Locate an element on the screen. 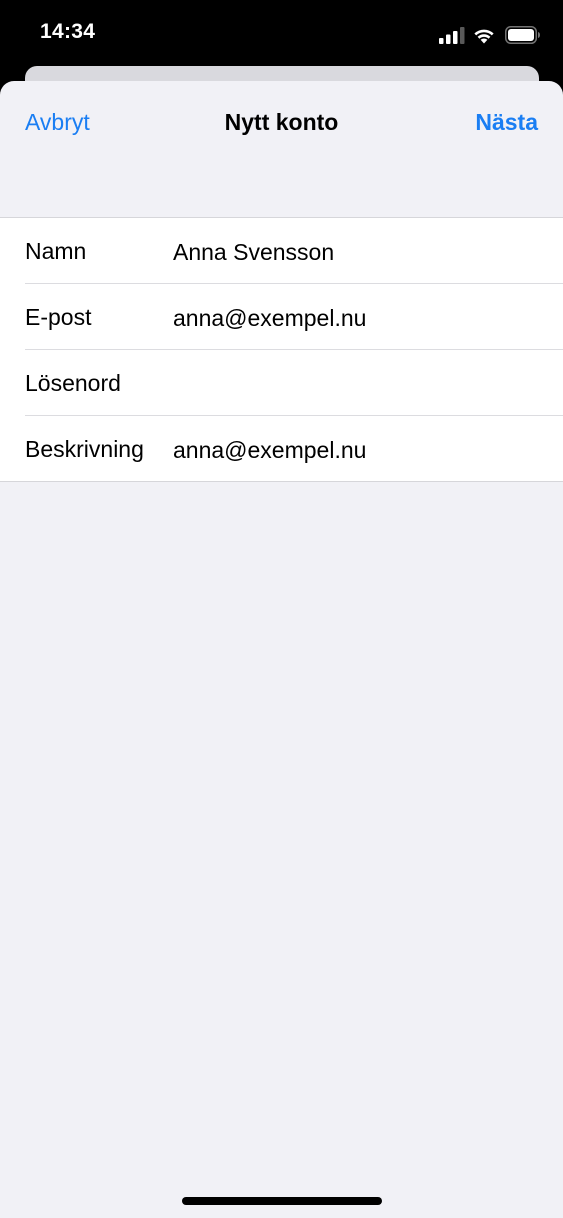 The image size is (563, 1218). password-field is located at coordinates (323, 384).